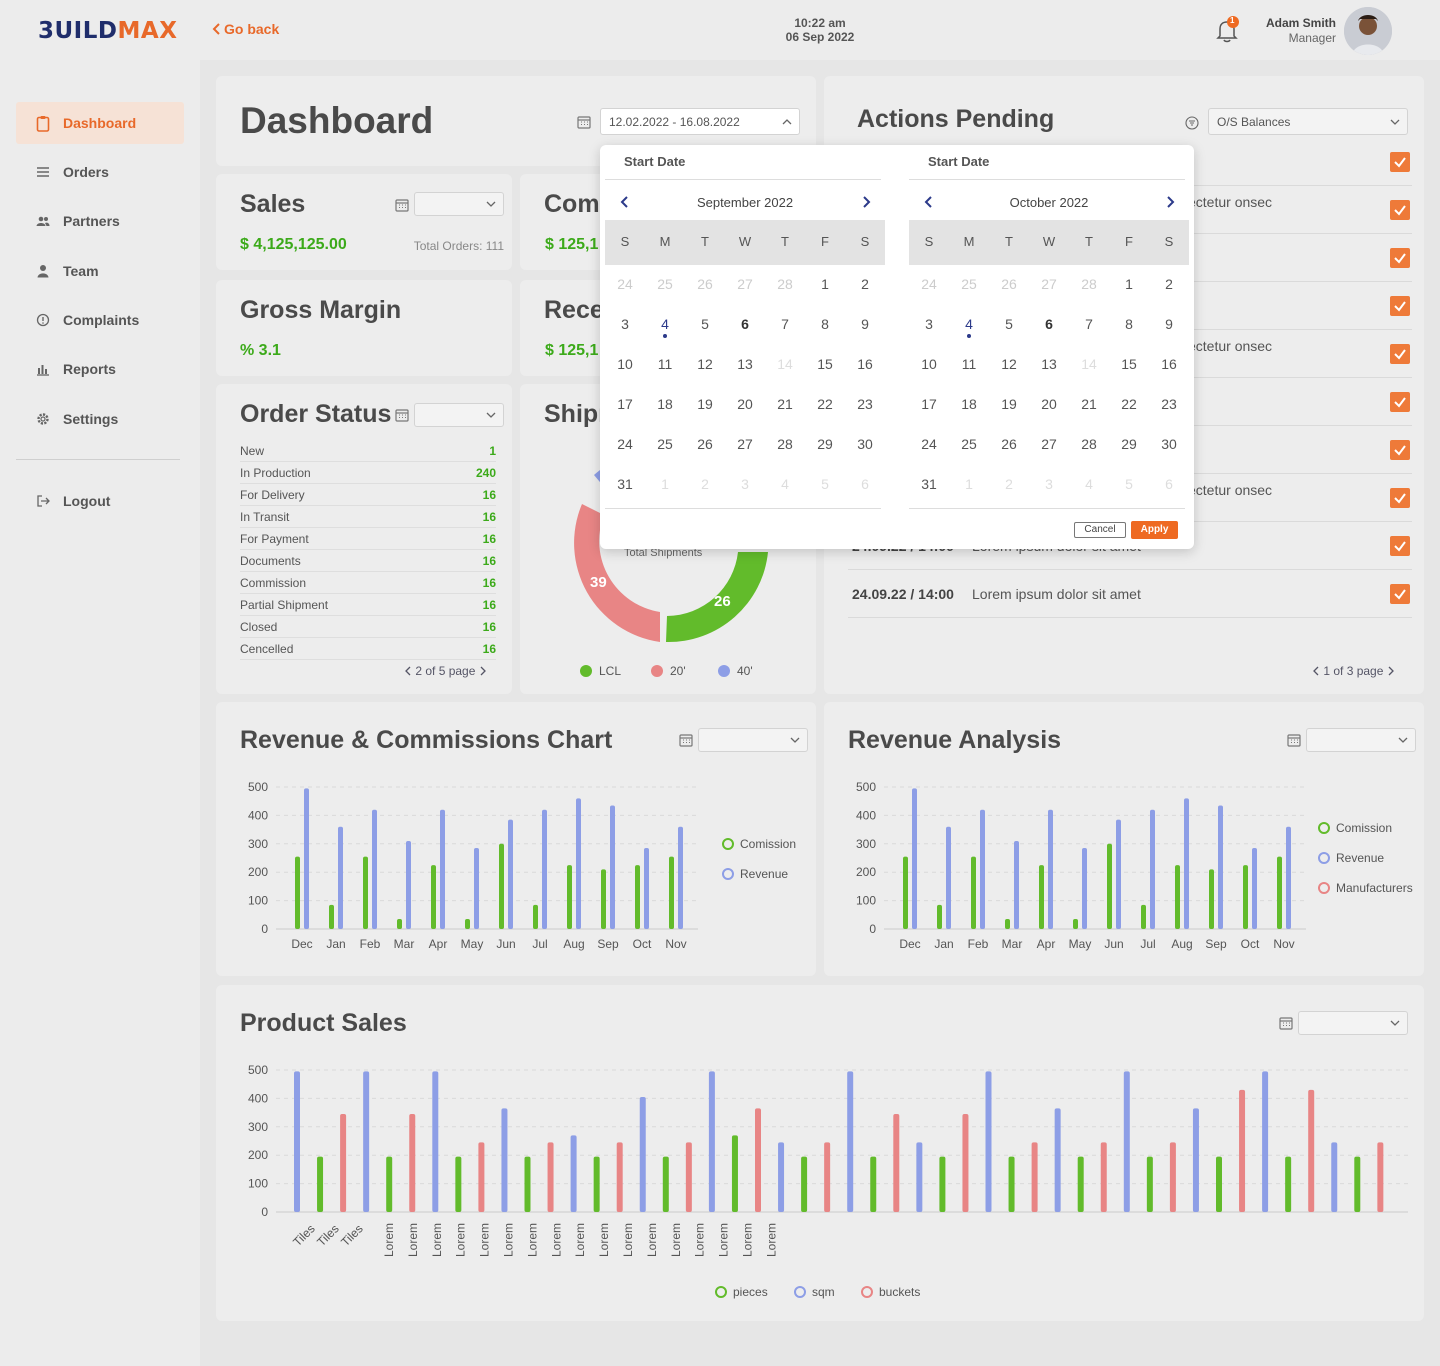 This screenshot has width=1440, height=1366. I want to click on order-status-pager: 2 of 5 page, so click(445, 671).